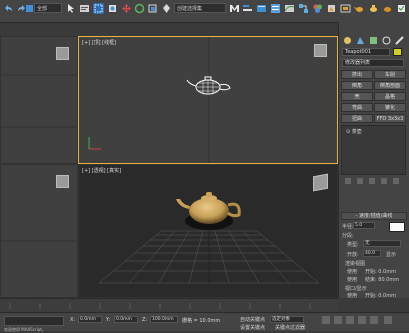  Describe the element at coordinates (247, 8) in the screenshot. I see `align-icon` at that location.